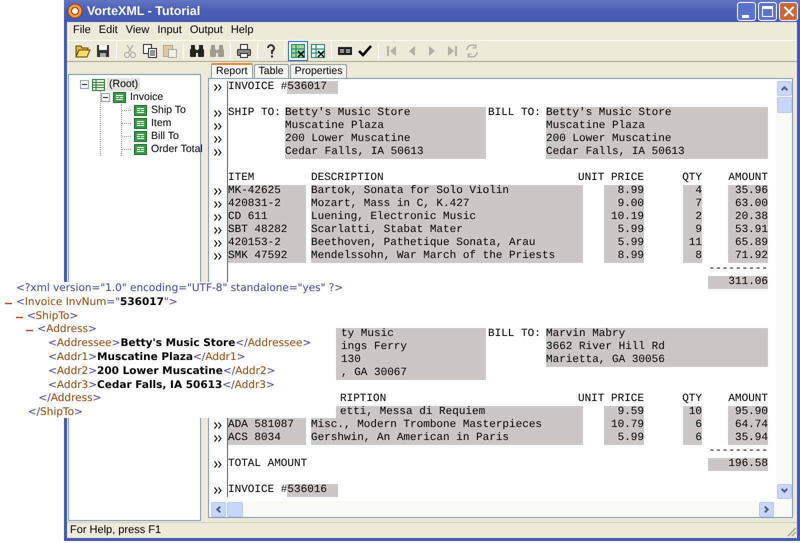 Image resolution: width=800 pixels, height=543 pixels. Describe the element at coordinates (385, 152) in the screenshot. I see `field-value: Cedar Falls, IA 50613` at that location.